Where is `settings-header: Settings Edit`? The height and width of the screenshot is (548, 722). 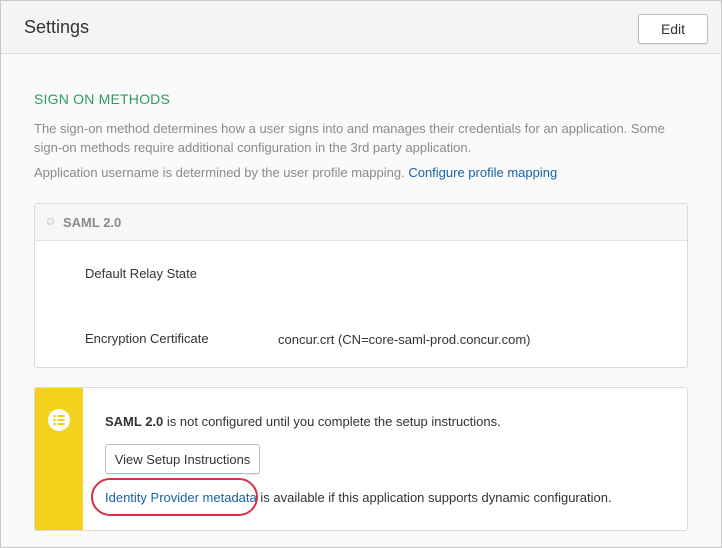 settings-header: Settings Edit is located at coordinates (361, 27).